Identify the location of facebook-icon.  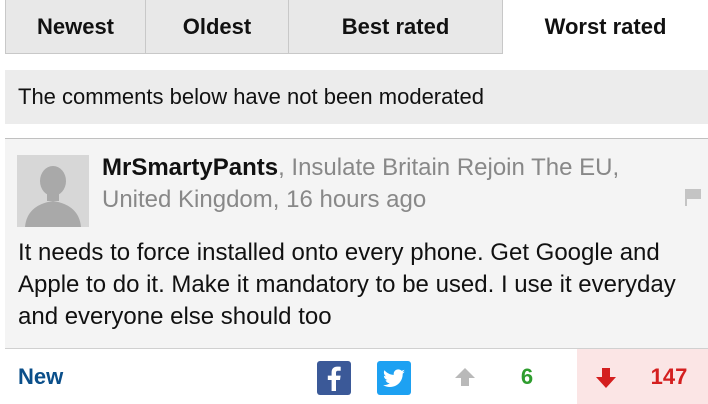
(334, 378).